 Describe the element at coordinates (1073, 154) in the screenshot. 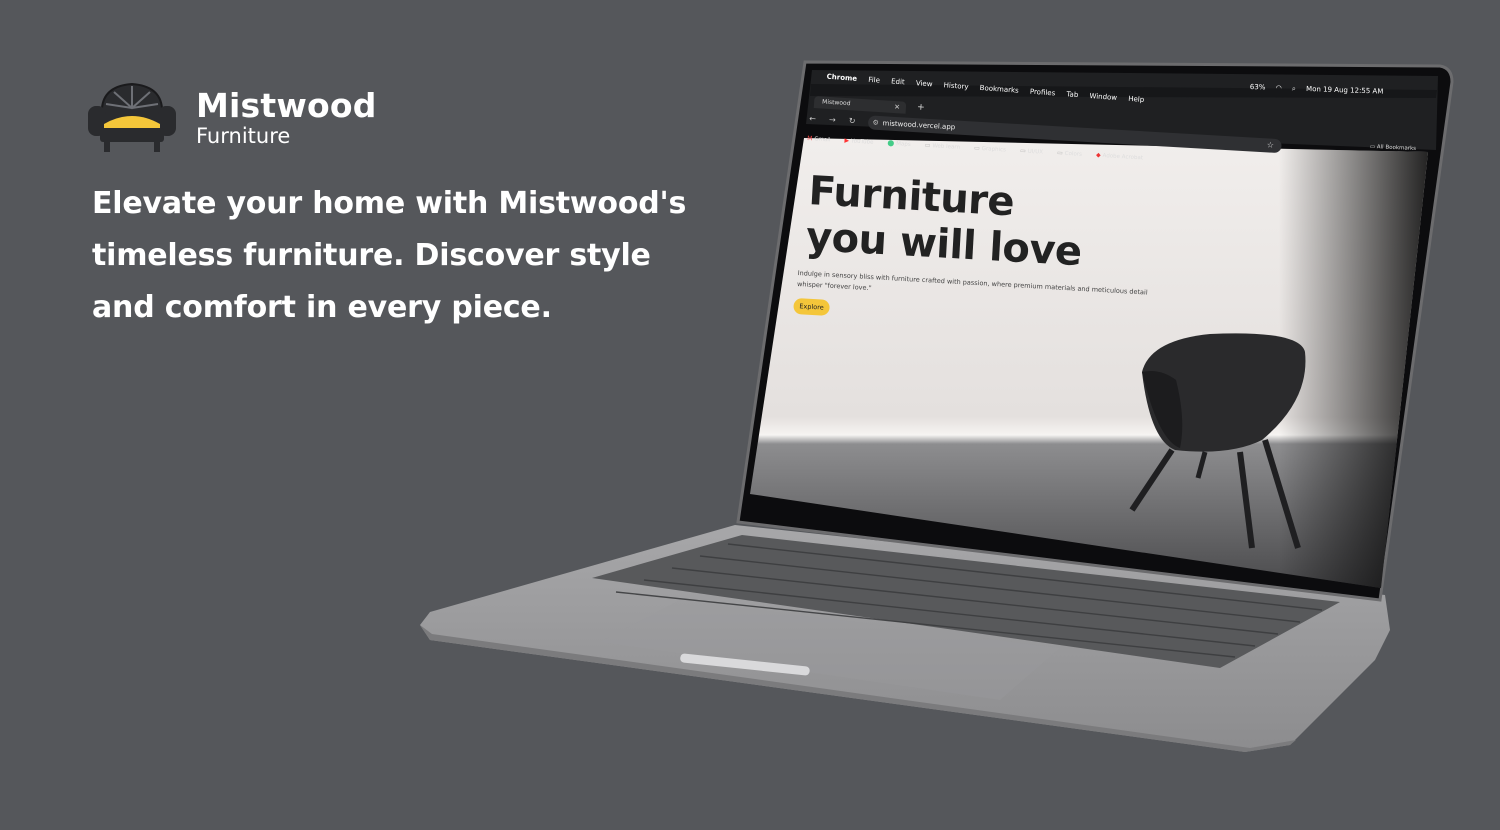

I see `bookmark-label: Colors` at that location.